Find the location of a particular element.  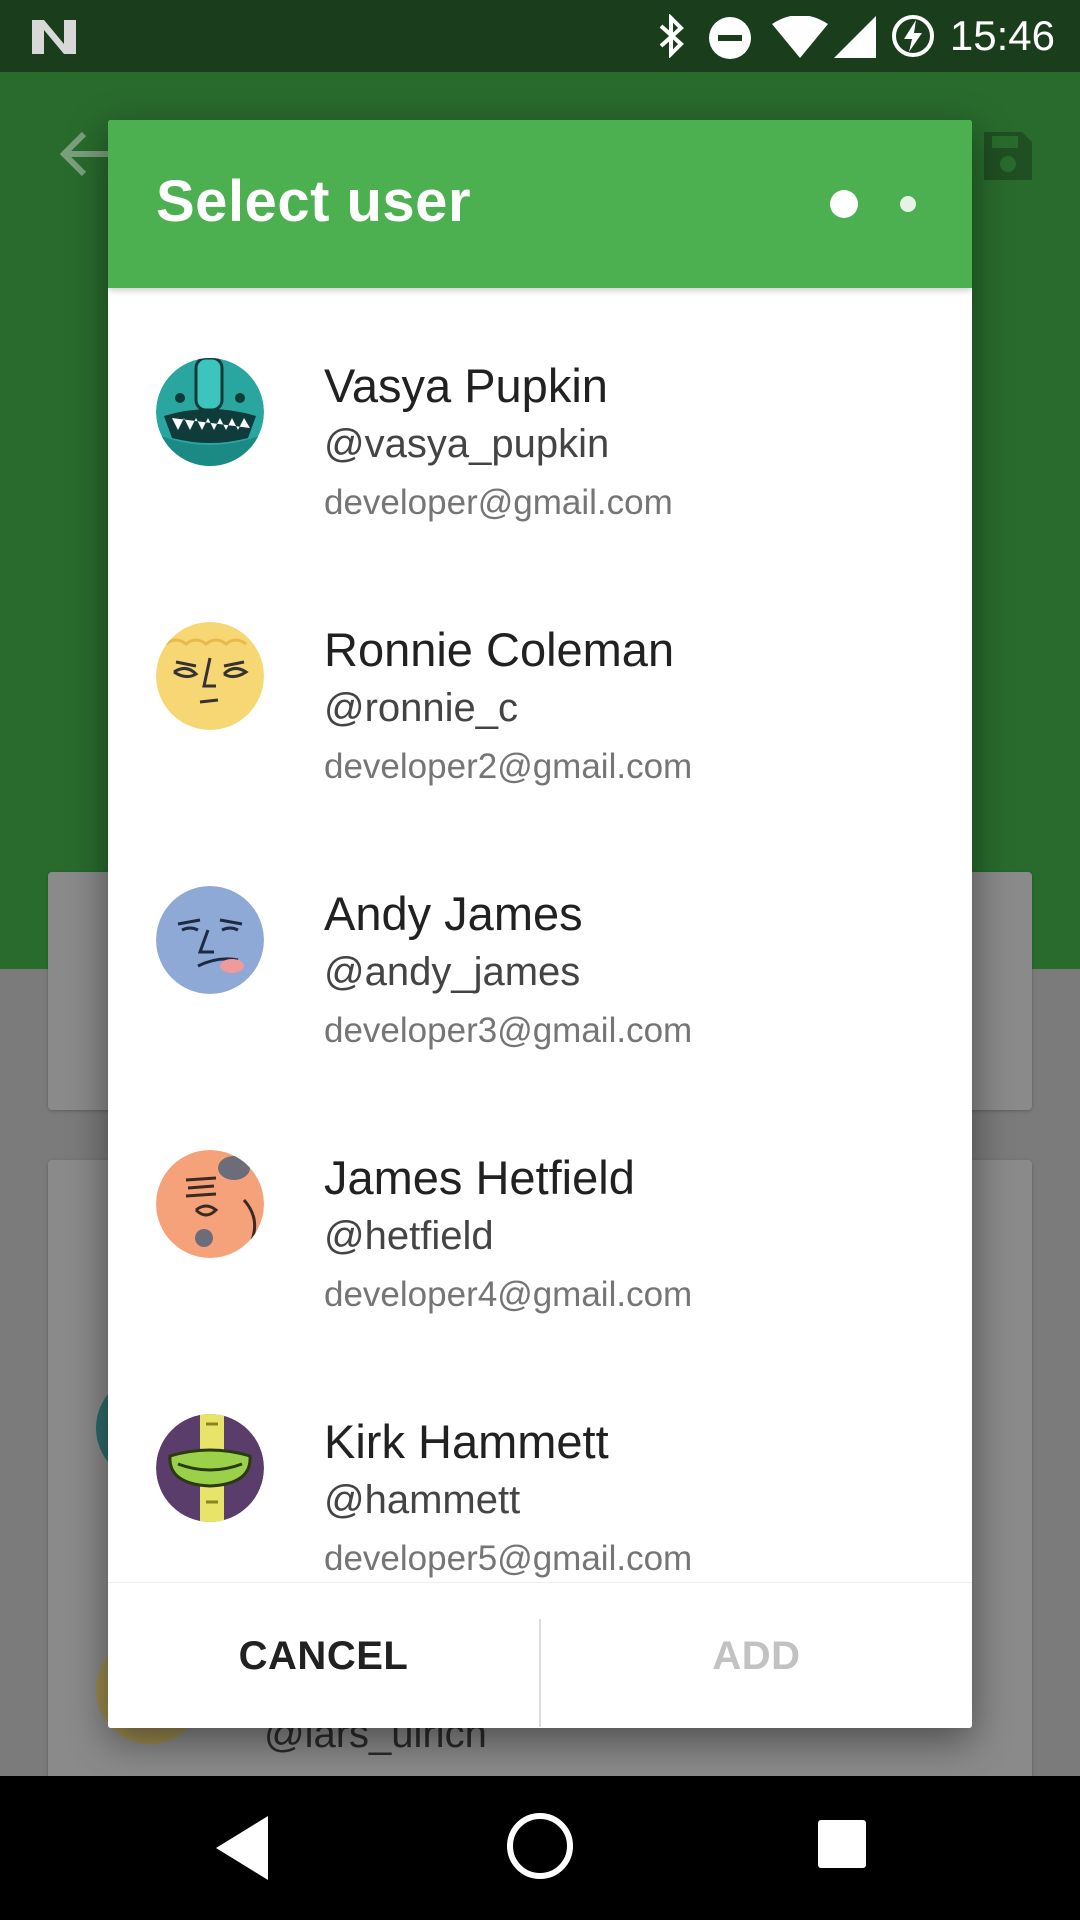

user-name: Ronnie Coleman is located at coordinates (499, 649).